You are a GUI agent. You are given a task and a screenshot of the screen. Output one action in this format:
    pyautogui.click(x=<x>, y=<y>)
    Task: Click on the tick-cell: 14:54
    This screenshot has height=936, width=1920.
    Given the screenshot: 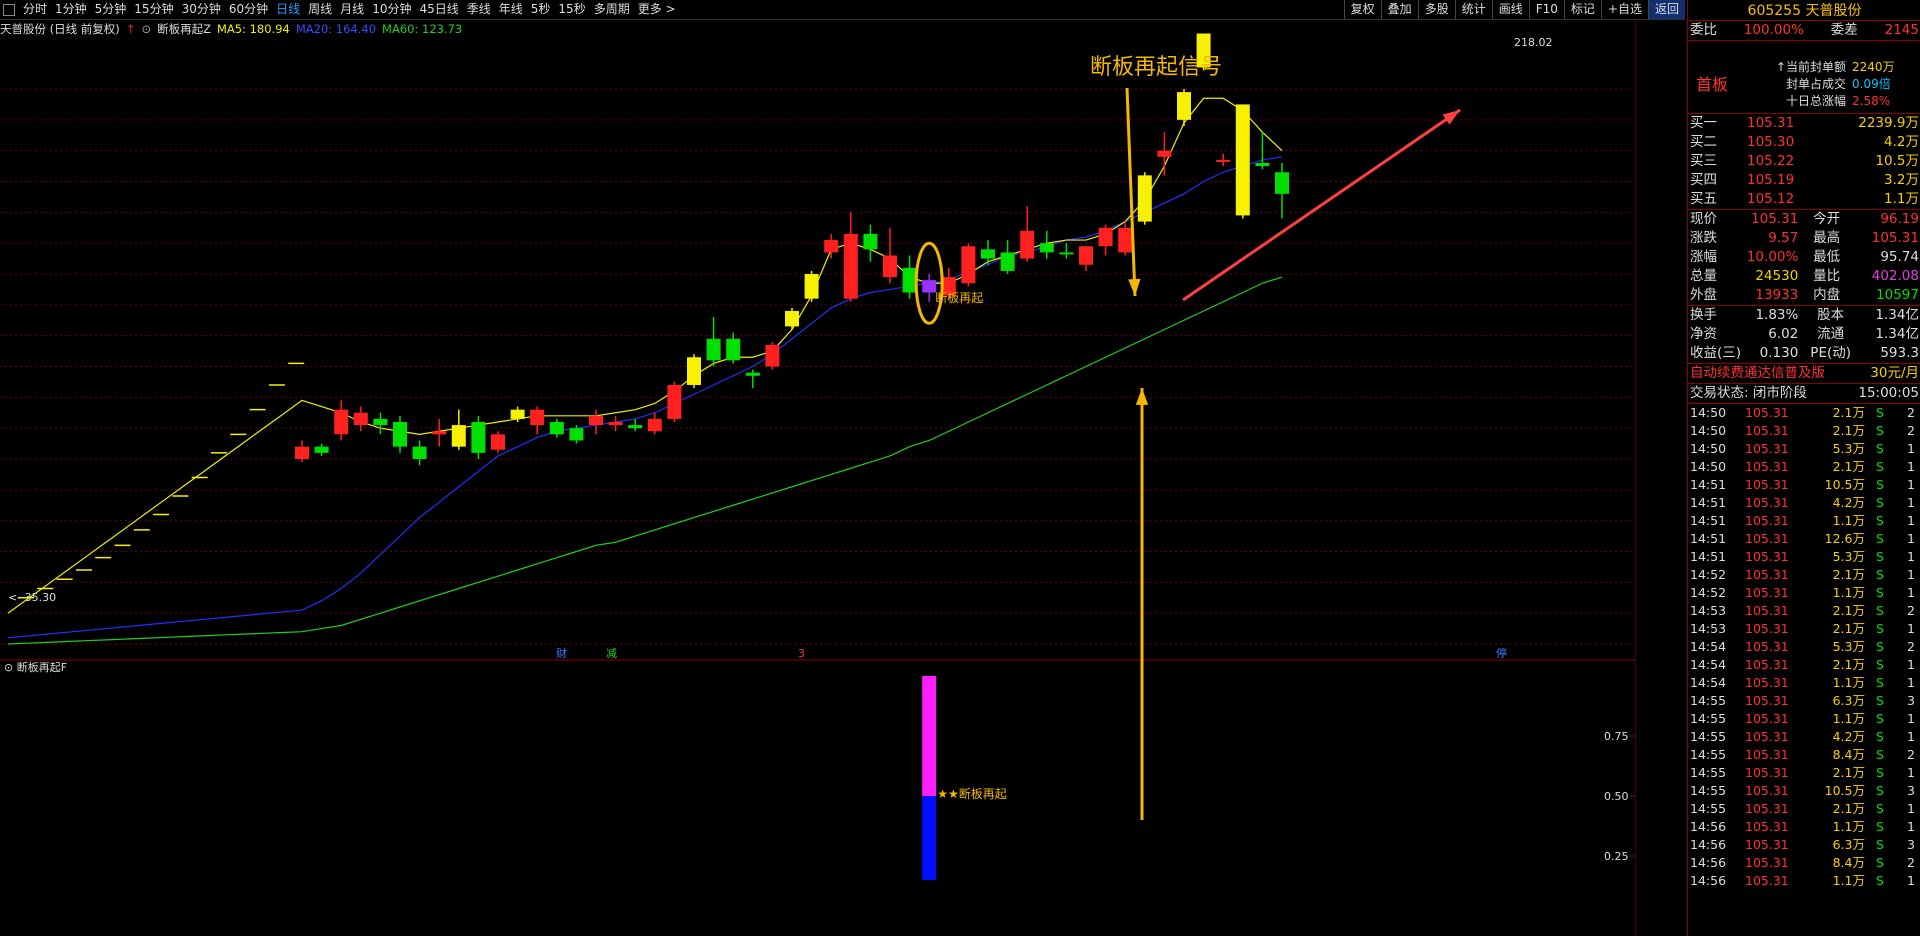 What is the action you would take?
    pyautogui.click(x=1708, y=646)
    